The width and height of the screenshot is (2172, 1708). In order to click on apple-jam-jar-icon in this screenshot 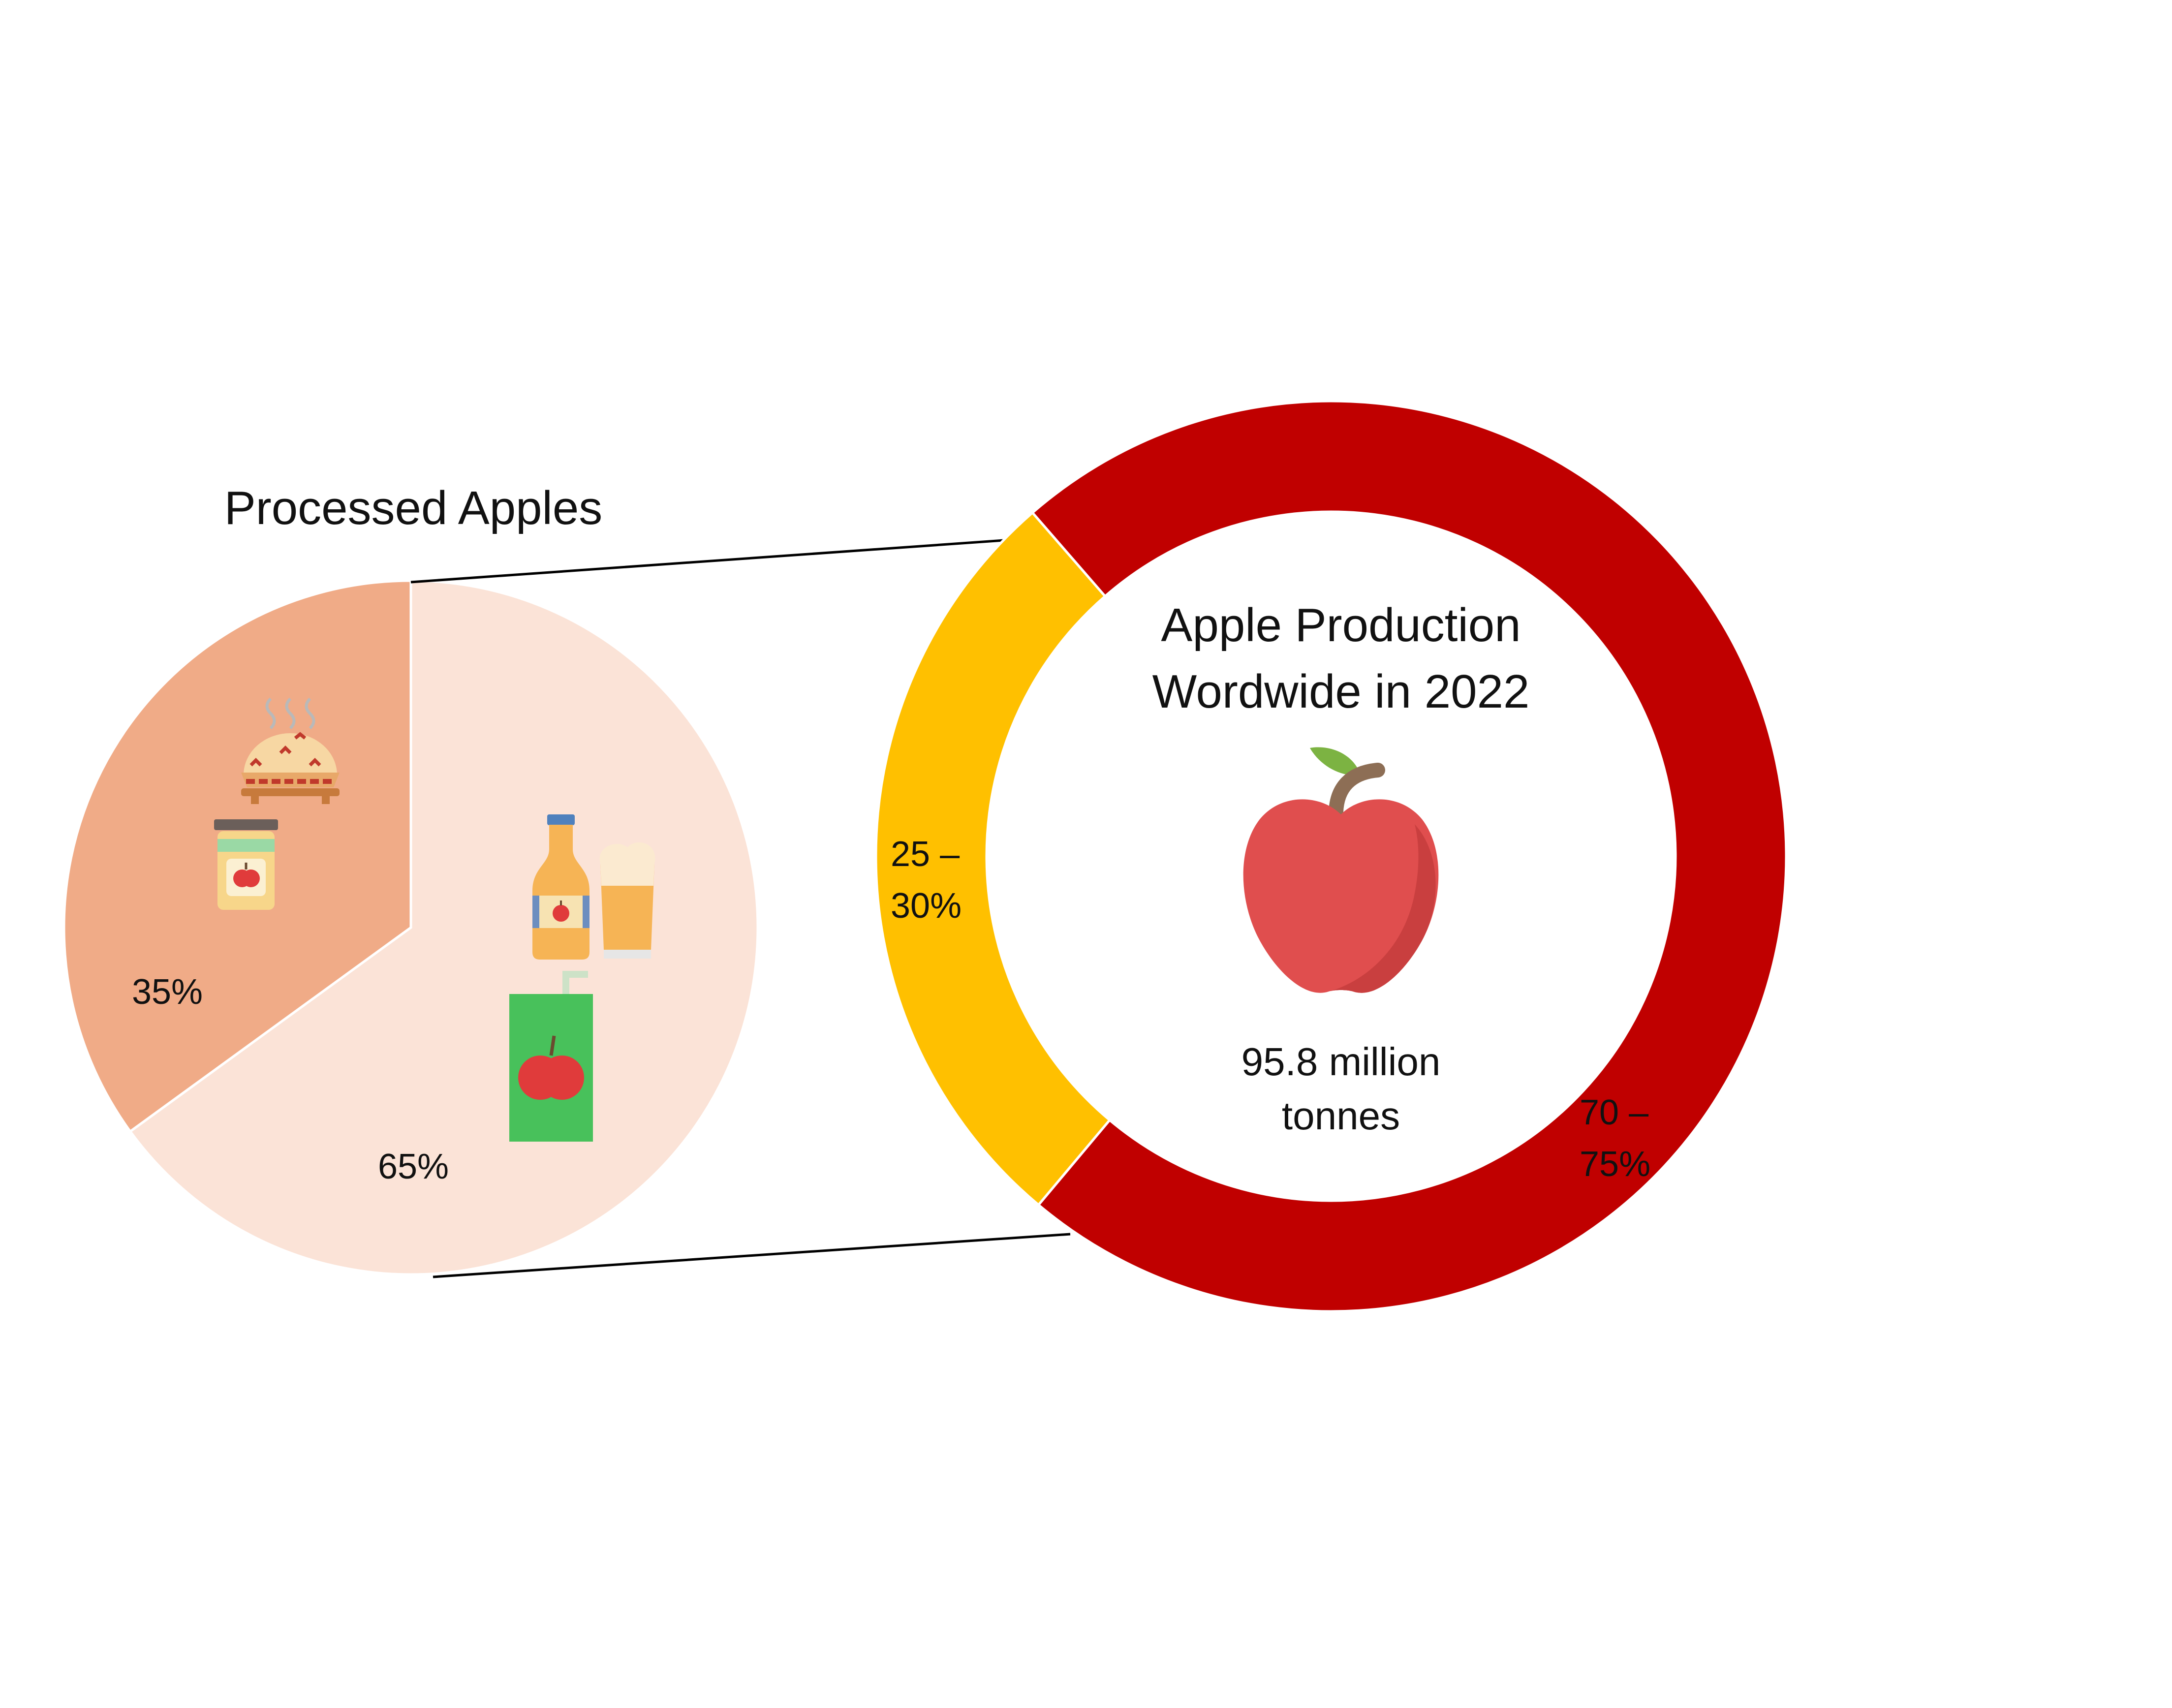, I will do `click(246, 864)`.